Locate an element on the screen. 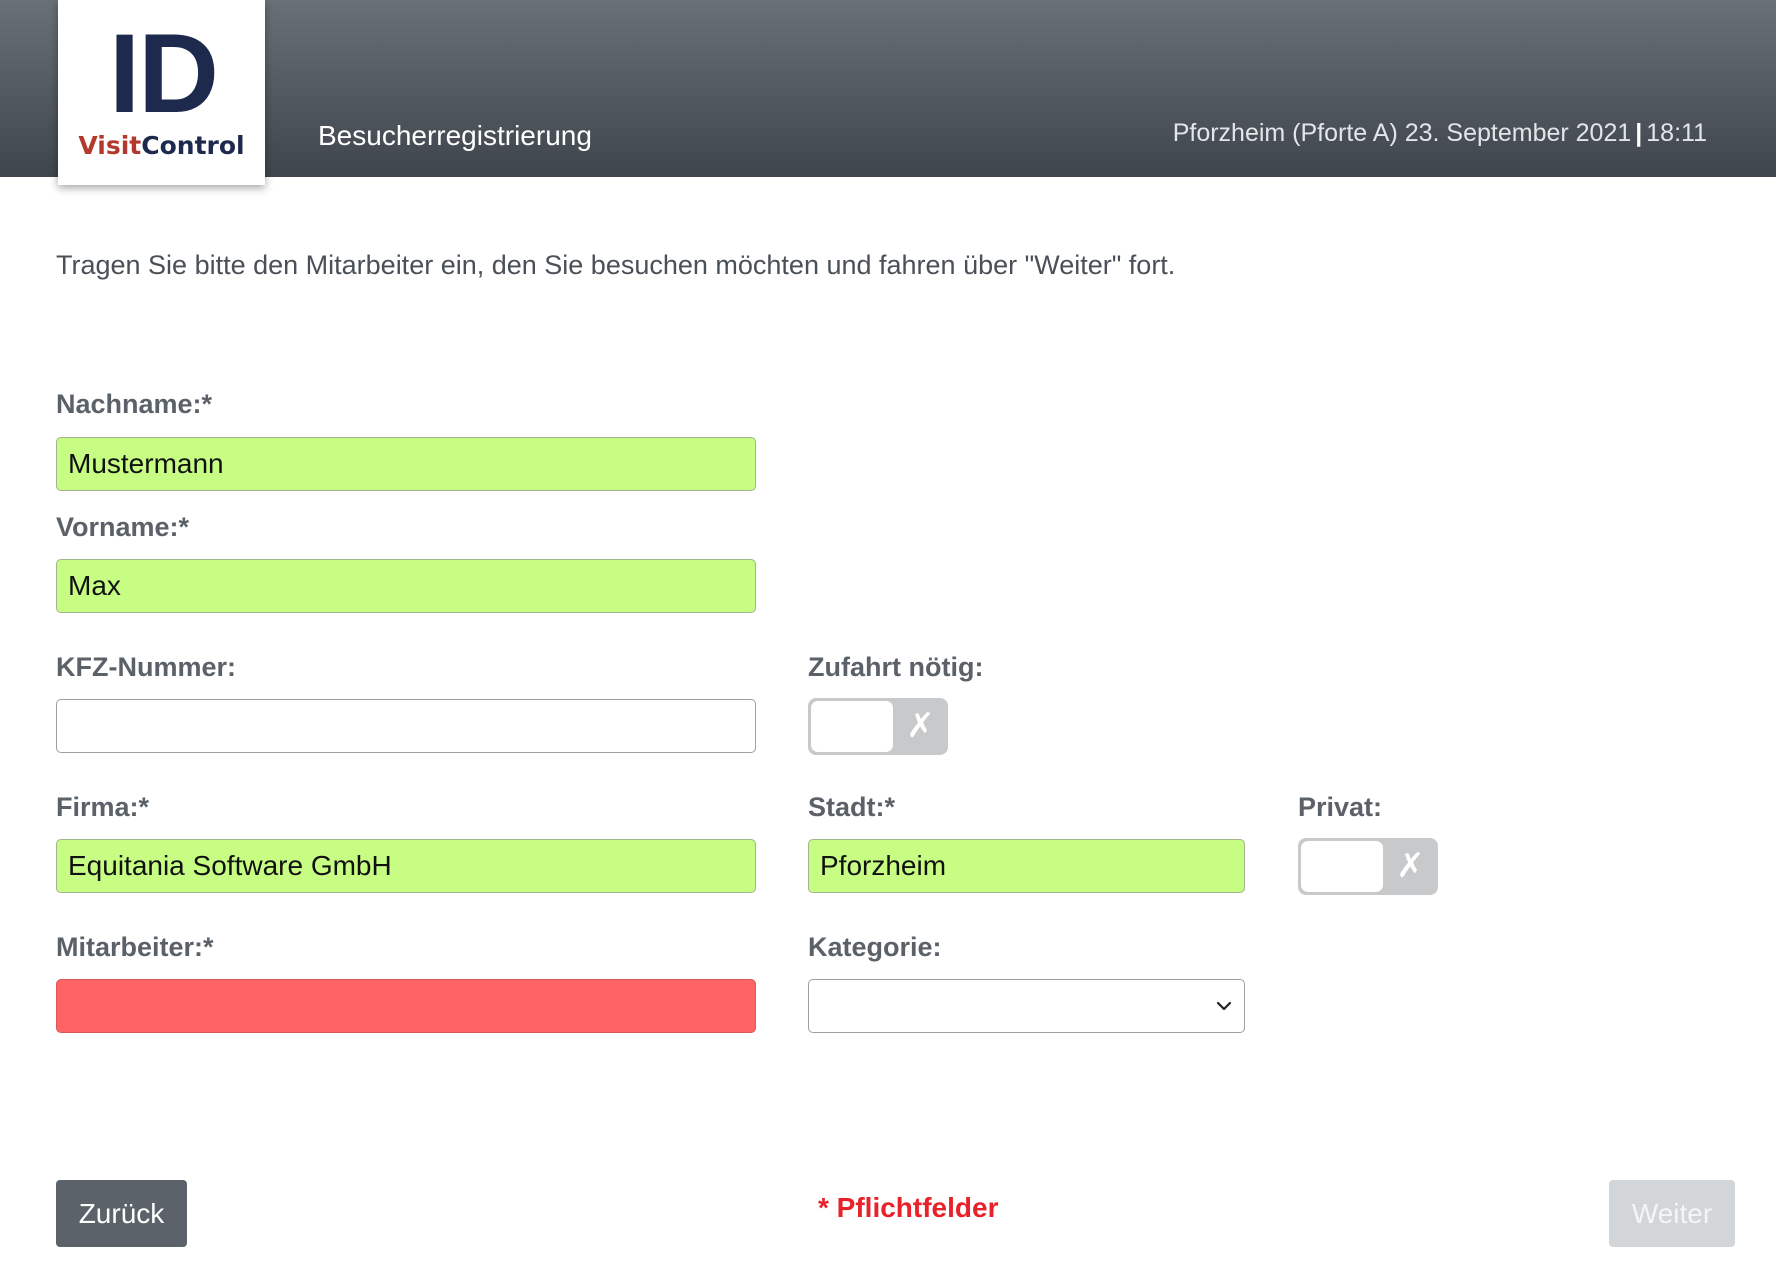 This screenshot has width=1776, height=1268. vorname-label: Vorname:* is located at coordinates (123, 527).